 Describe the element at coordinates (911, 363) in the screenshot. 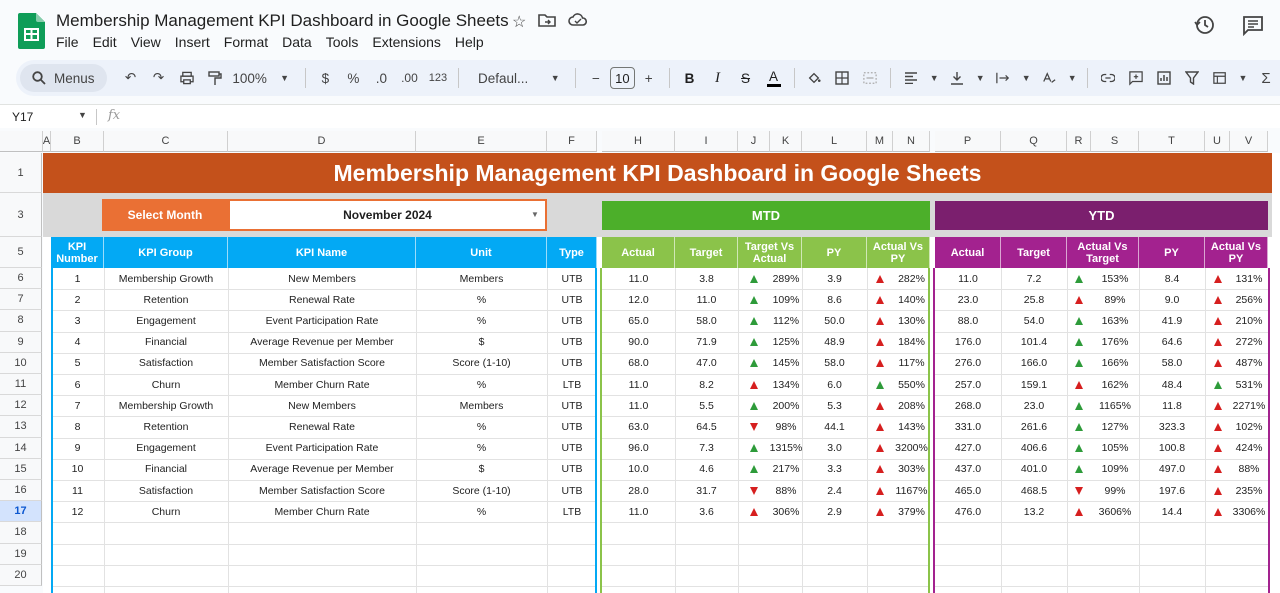

I see `mtd-vs-py-cell: 117%` at that location.